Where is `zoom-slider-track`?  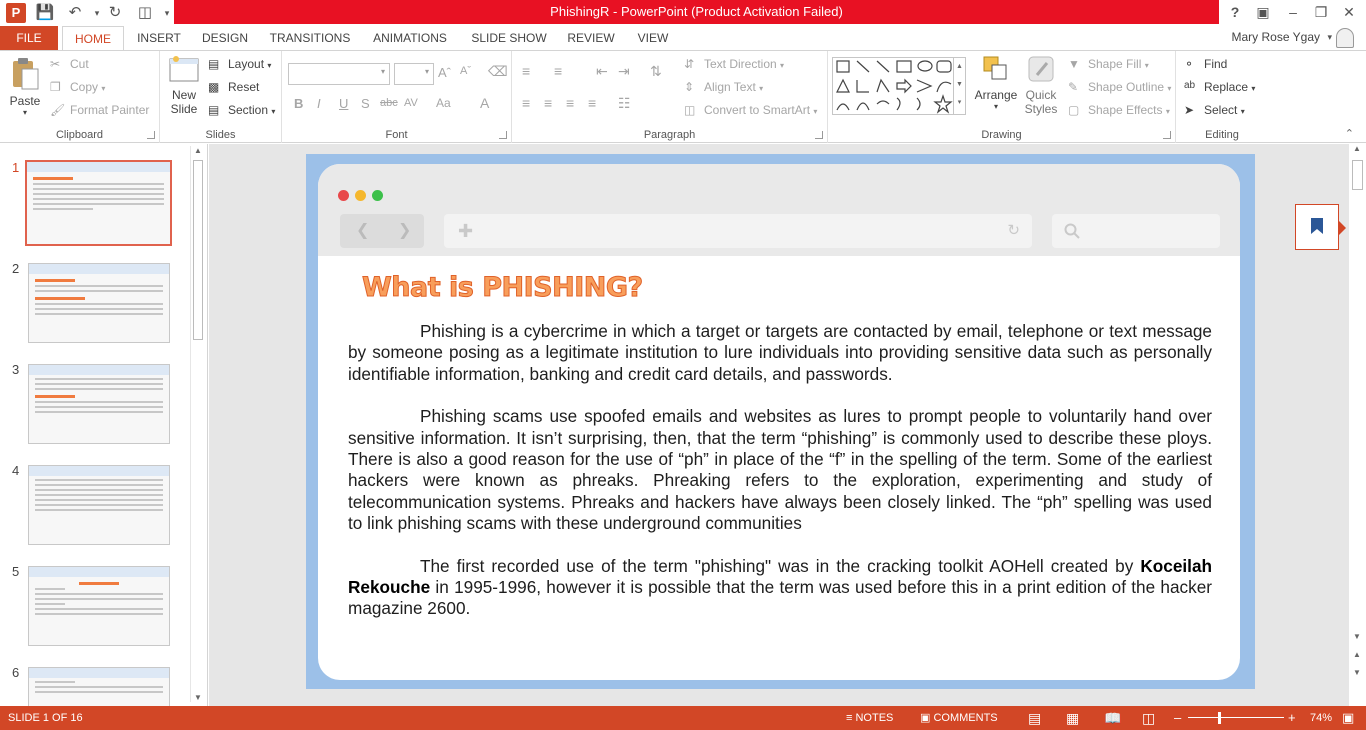 zoom-slider-track is located at coordinates (1236, 717).